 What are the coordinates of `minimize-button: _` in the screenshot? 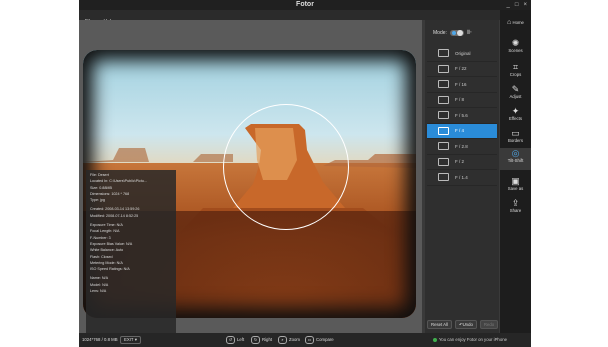 It's located at (508, 5).